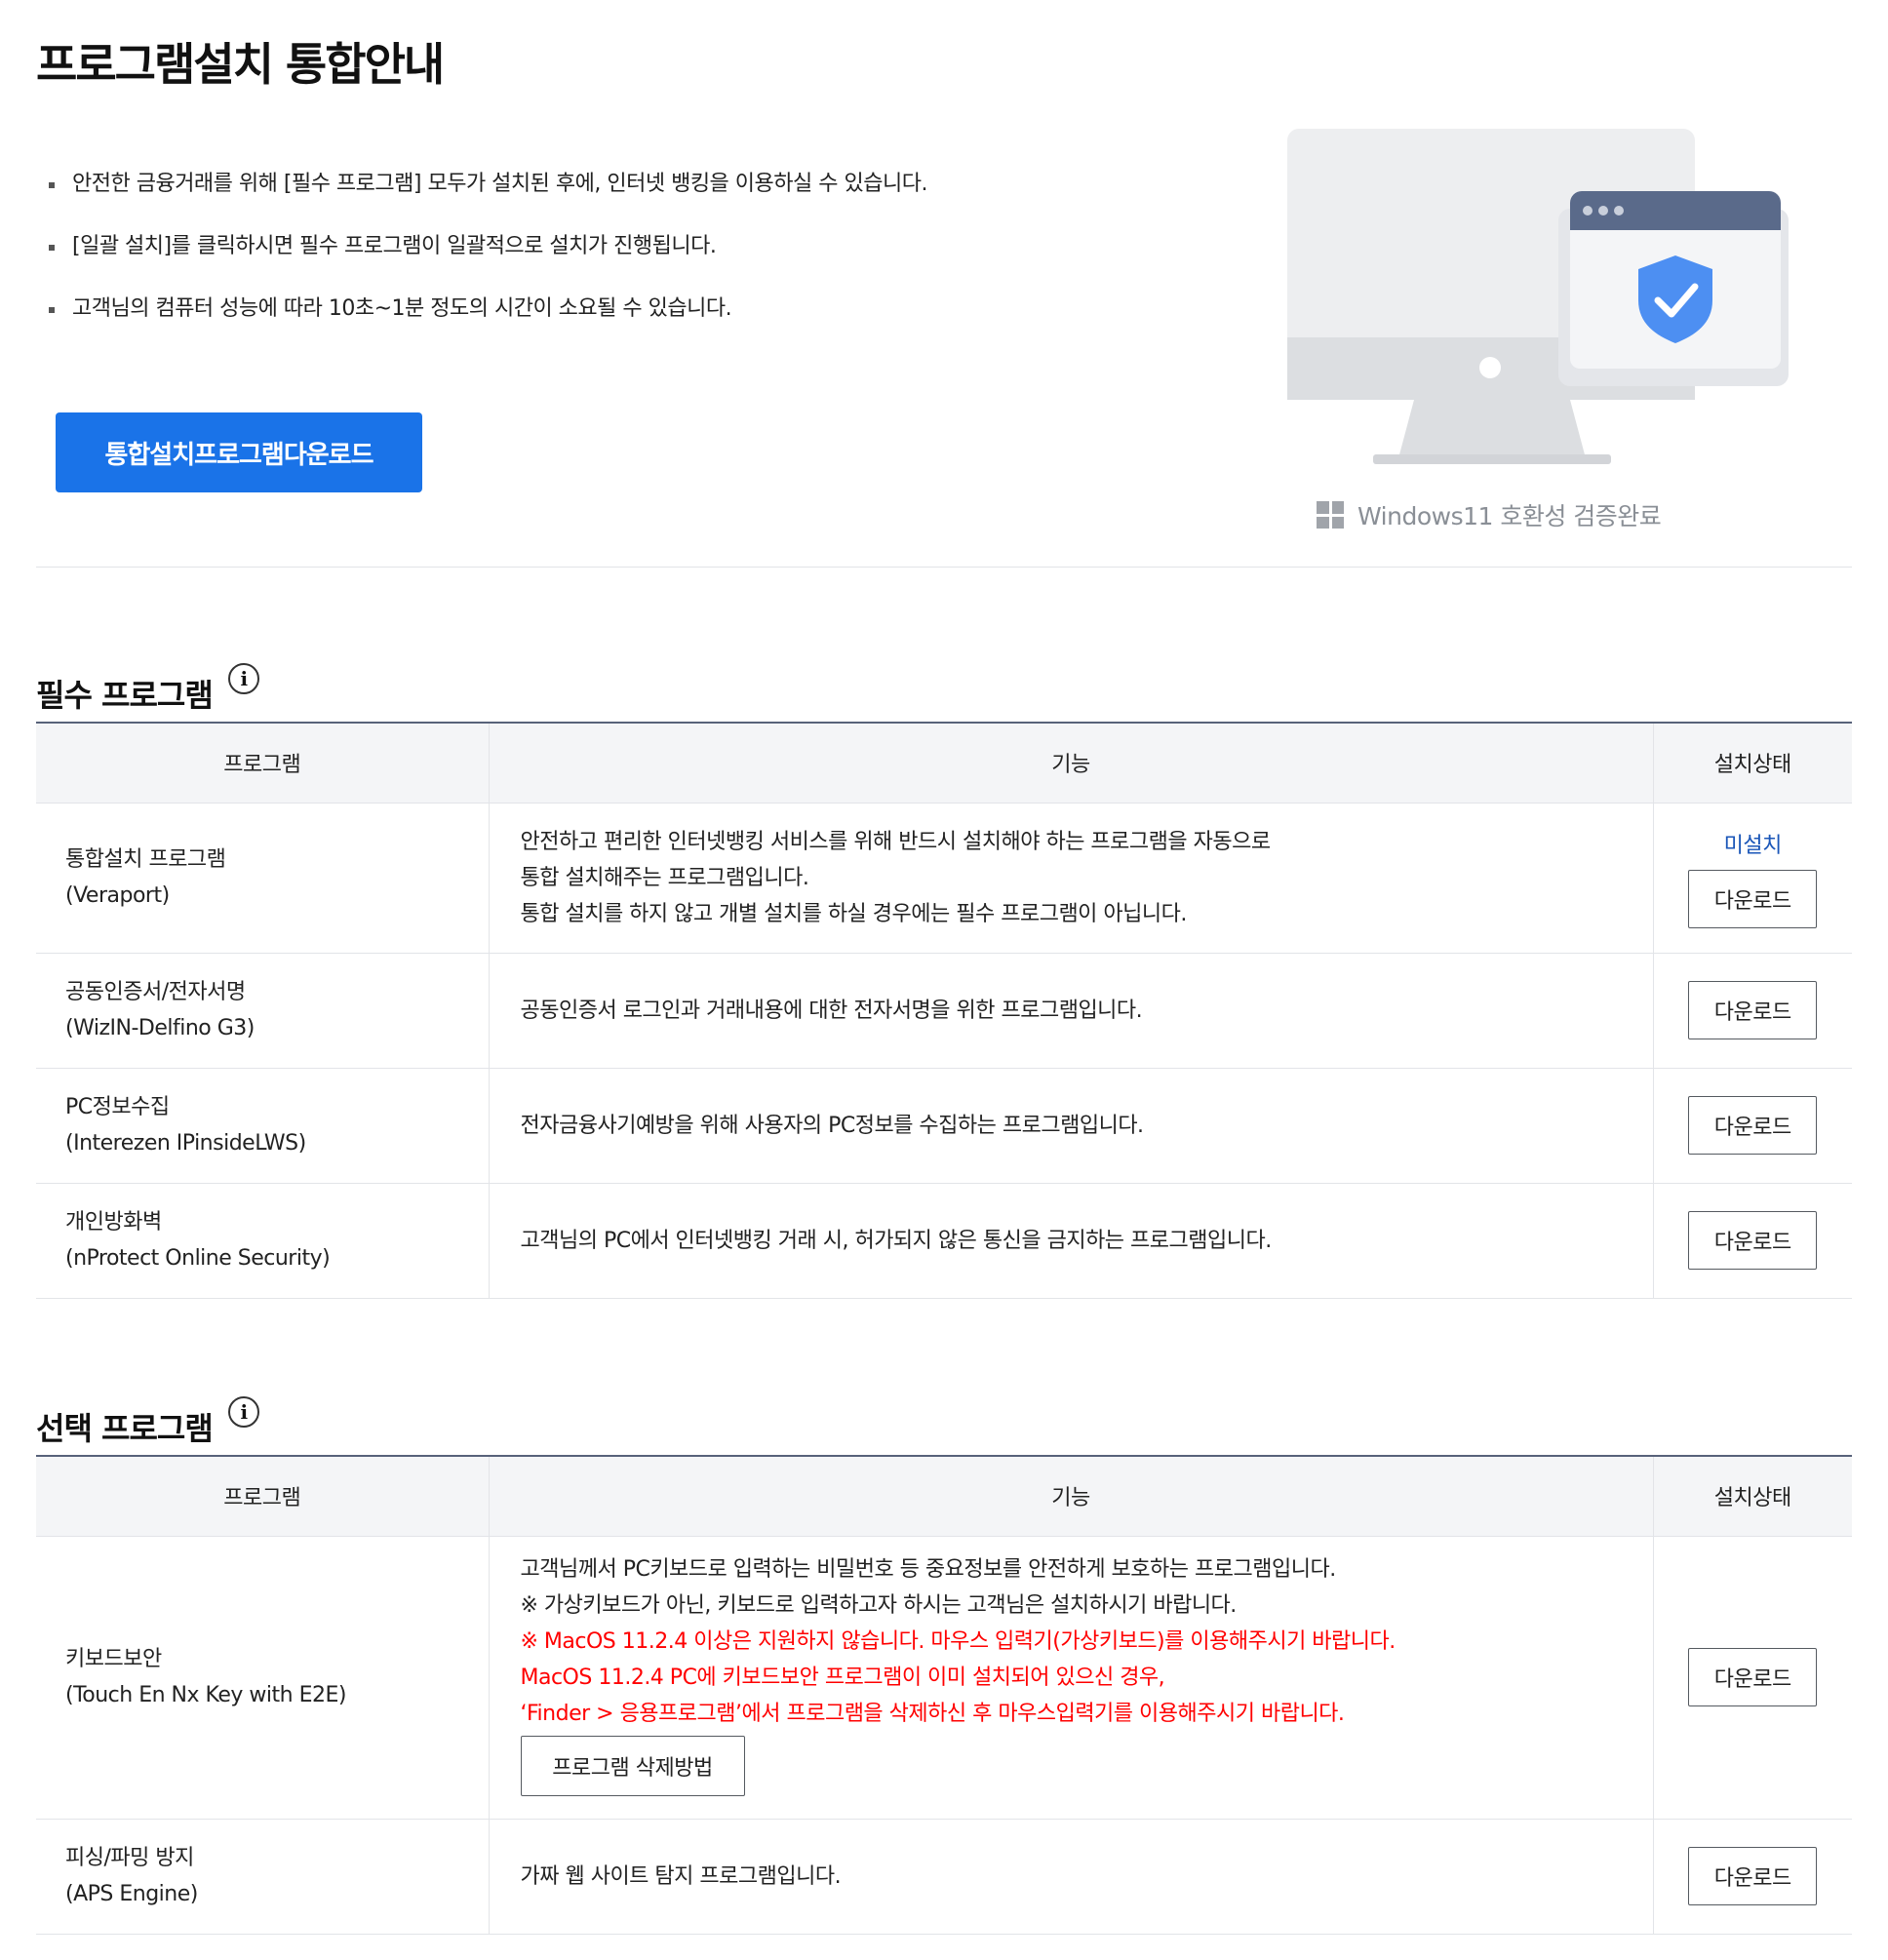  I want to click on install-status: 미설치, so click(1753, 845).